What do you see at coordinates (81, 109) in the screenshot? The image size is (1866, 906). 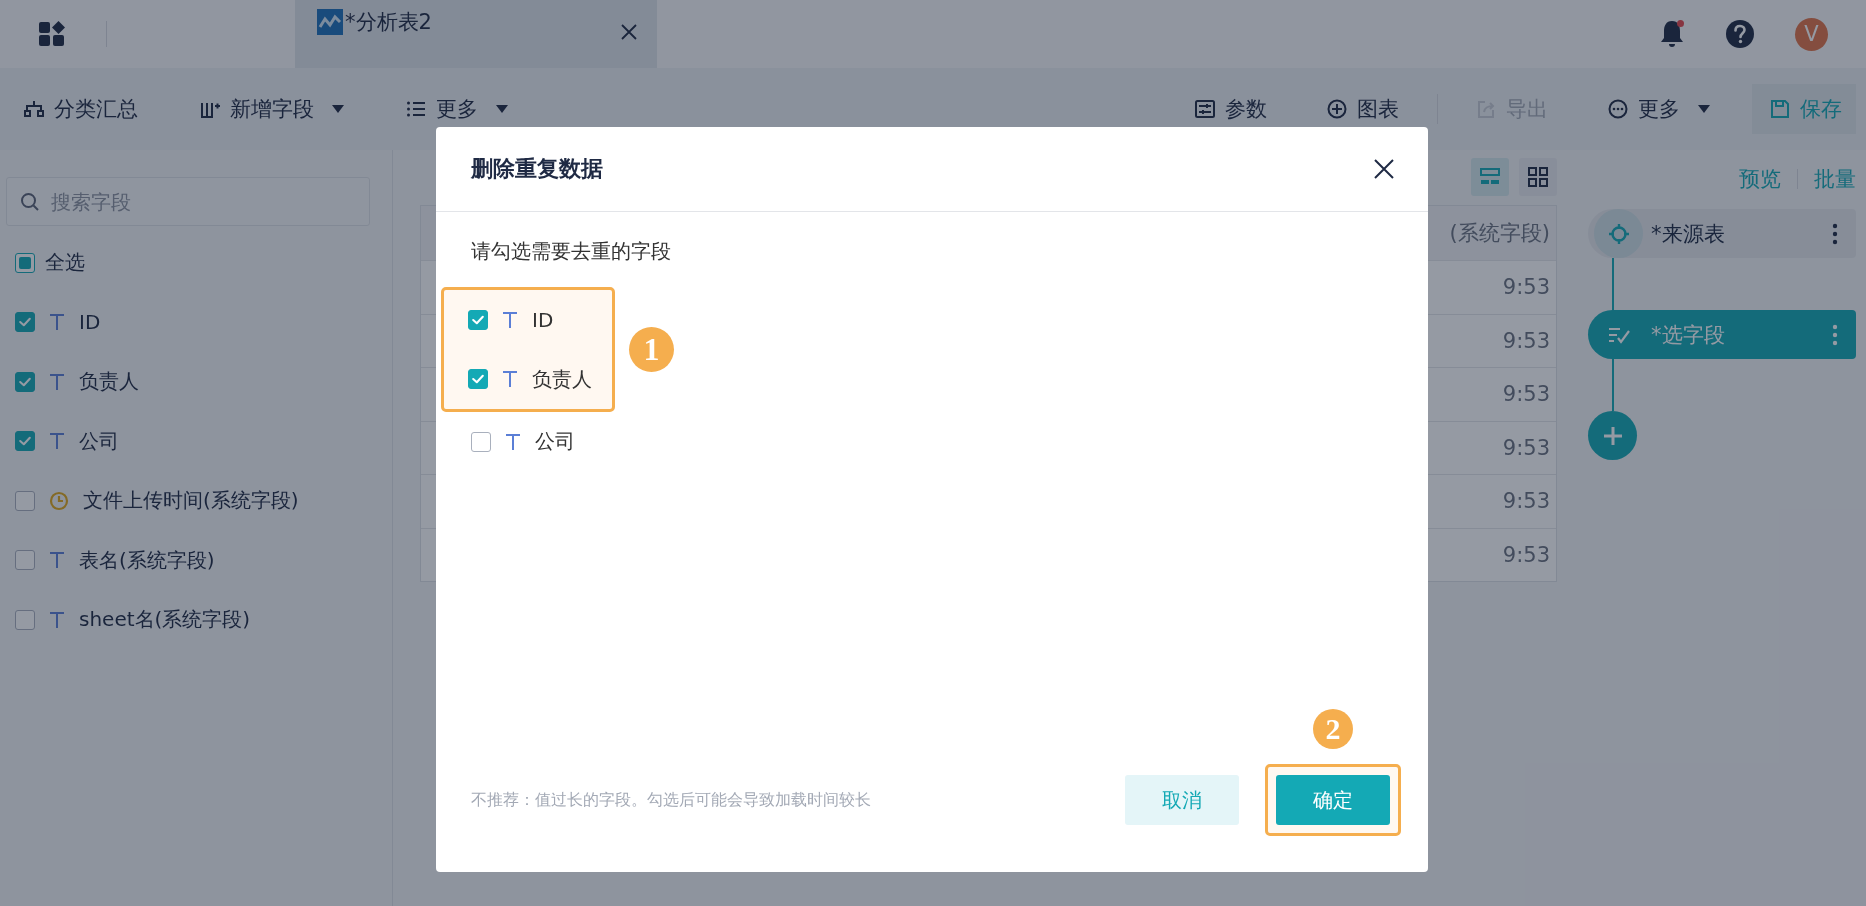 I see `toolbar-button: 分类汇总` at bounding box center [81, 109].